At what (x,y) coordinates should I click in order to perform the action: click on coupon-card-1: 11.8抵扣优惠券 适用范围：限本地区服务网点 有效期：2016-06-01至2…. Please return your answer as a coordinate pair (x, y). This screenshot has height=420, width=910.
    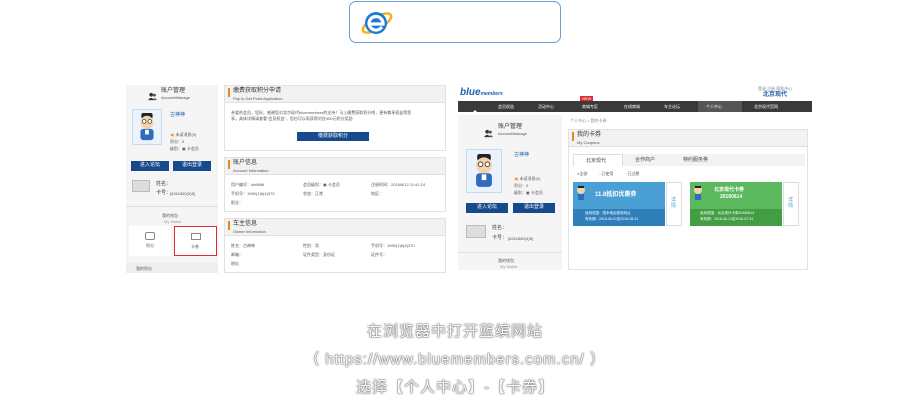
    Looking at the image, I should click on (619, 204).